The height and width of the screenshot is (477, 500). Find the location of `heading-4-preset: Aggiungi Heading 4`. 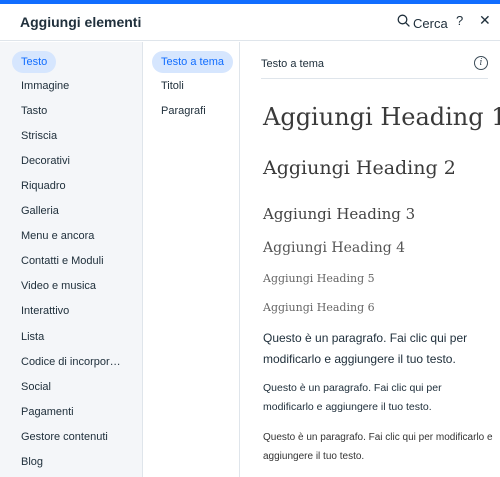

heading-4-preset: Aggiungi Heading 4 is located at coordinates (334, 248).